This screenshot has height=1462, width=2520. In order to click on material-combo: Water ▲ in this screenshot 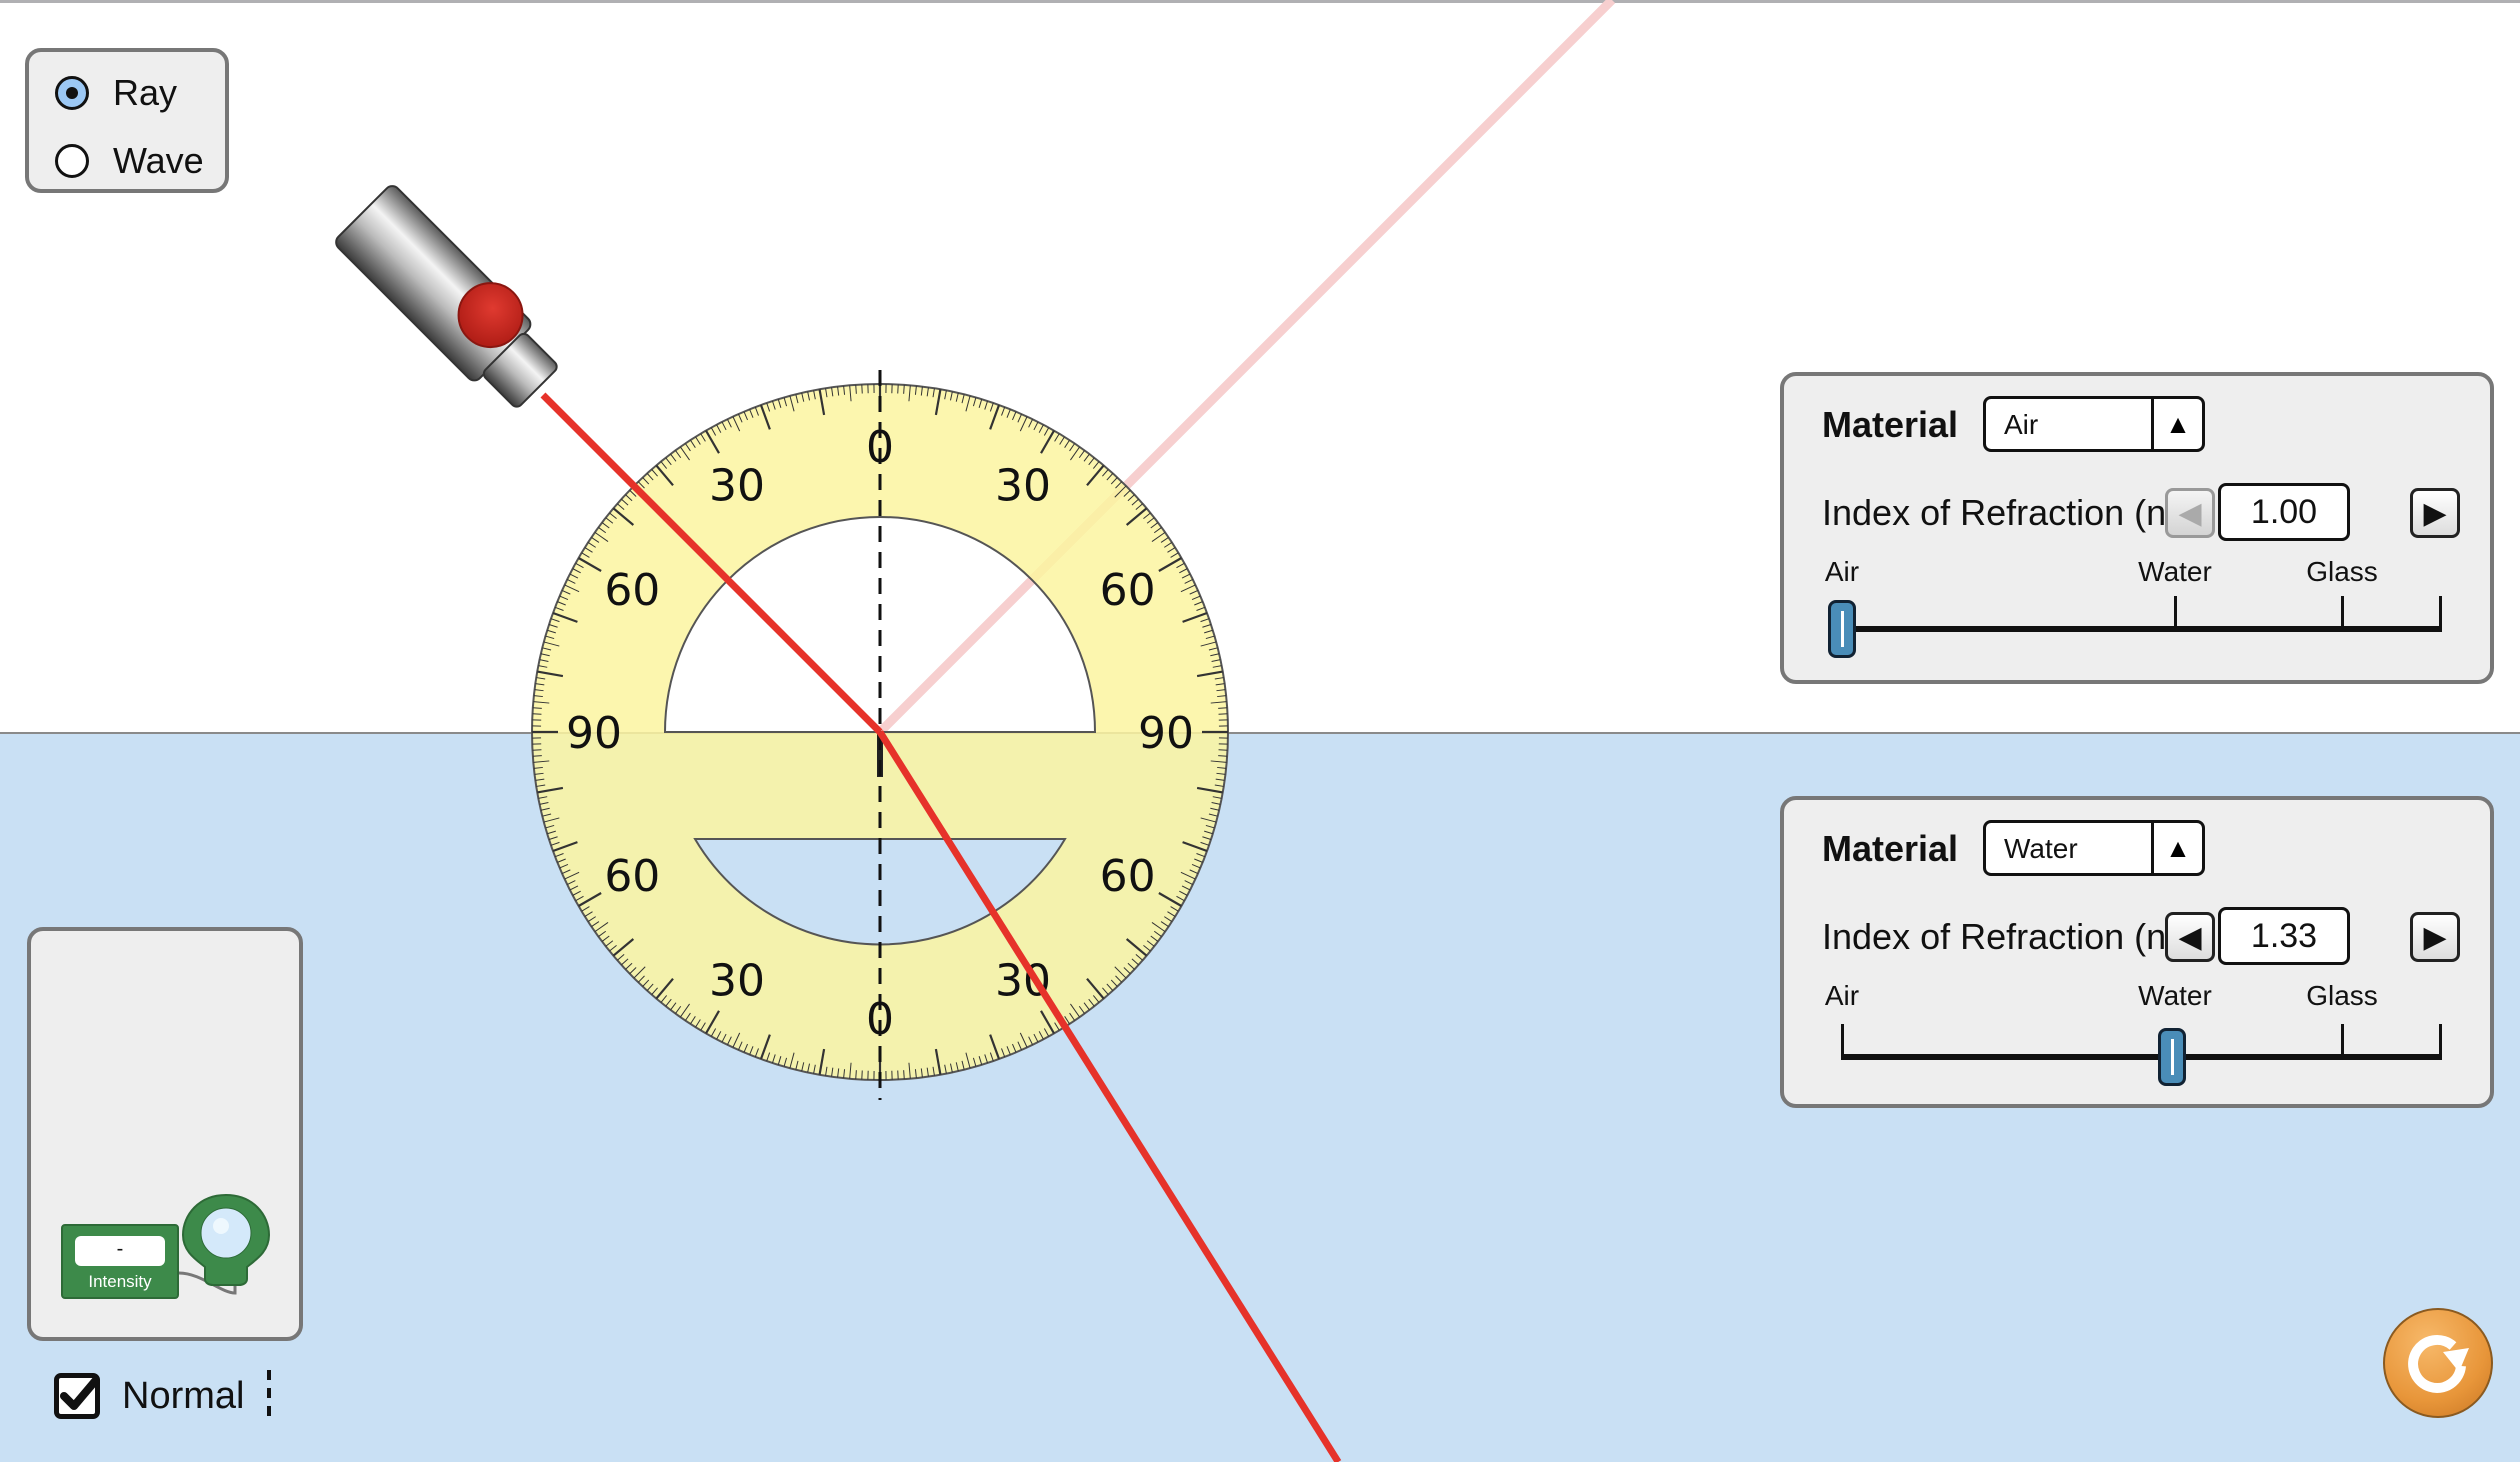, I will do `click(2094, 848)`.